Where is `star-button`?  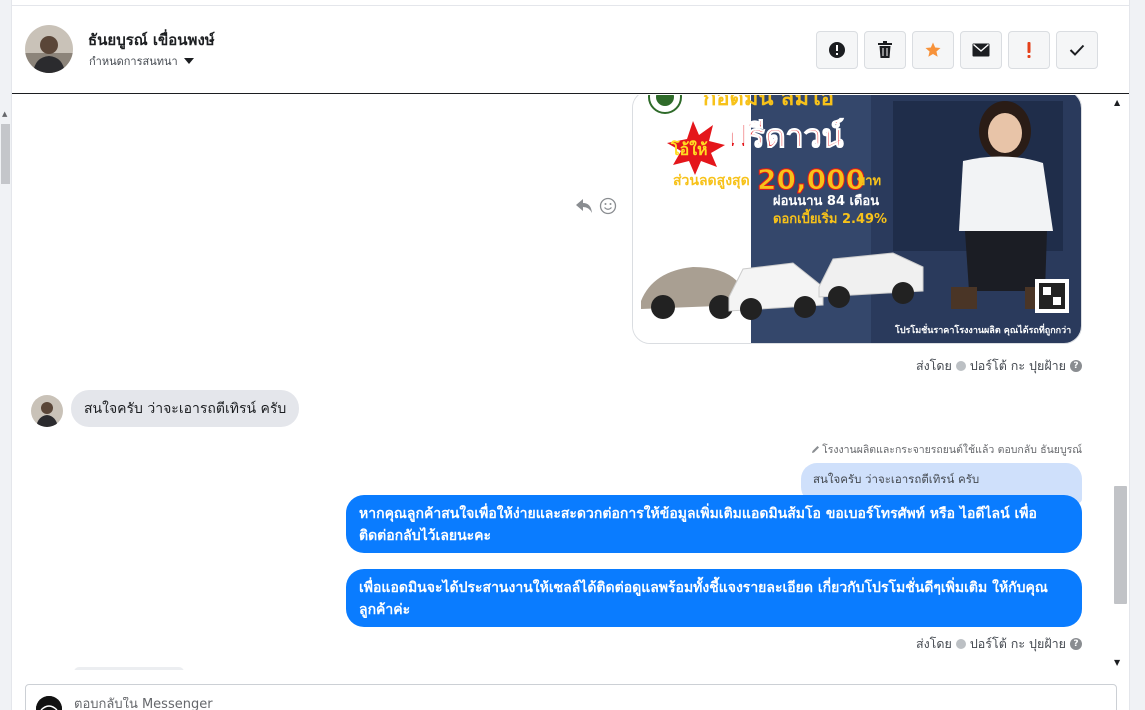
star-button is located at coordinates (933, 50).